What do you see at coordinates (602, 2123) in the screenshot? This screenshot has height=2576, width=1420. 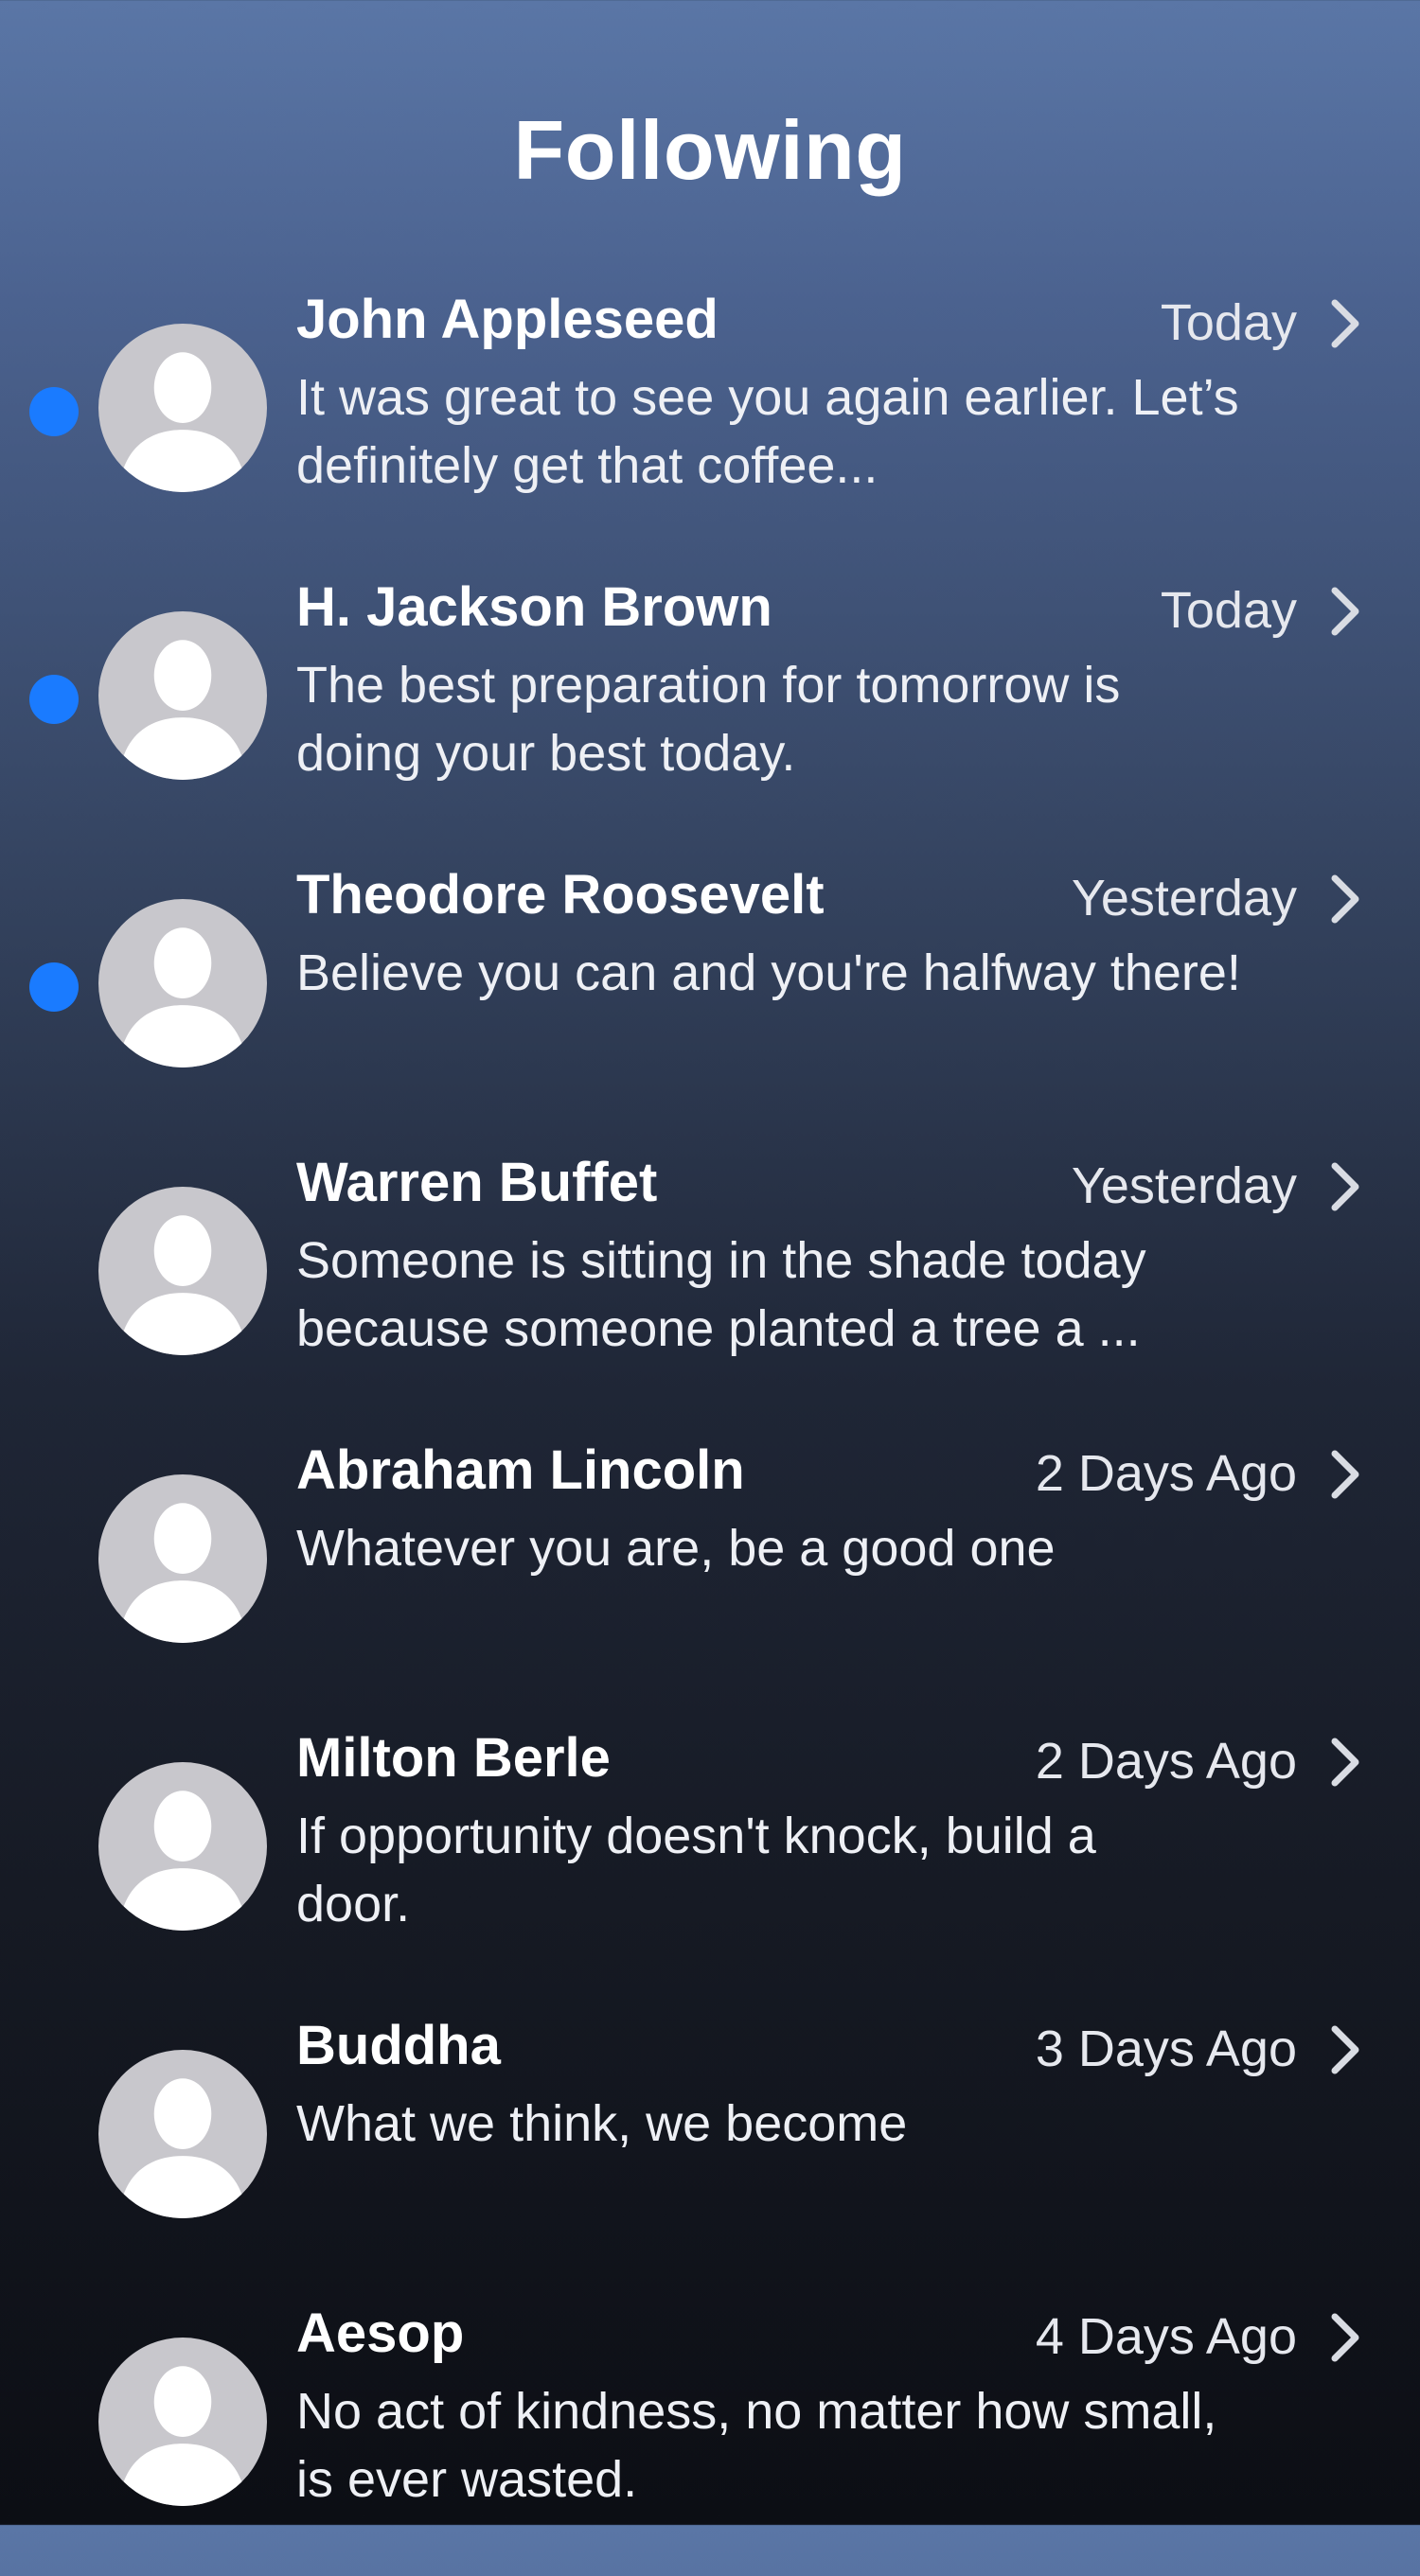 I see `message-preview: What we think, we become` at bounding box center [602, 2123].